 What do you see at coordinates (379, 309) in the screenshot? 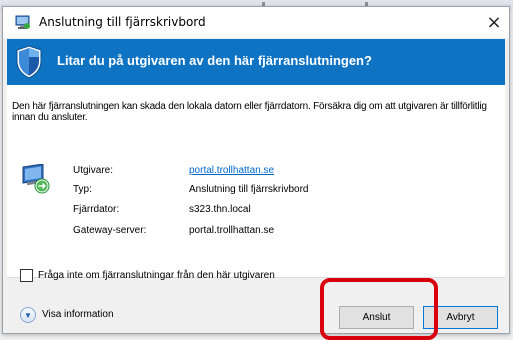
I see `annotation-highlight` at bounding box center [379, 309].